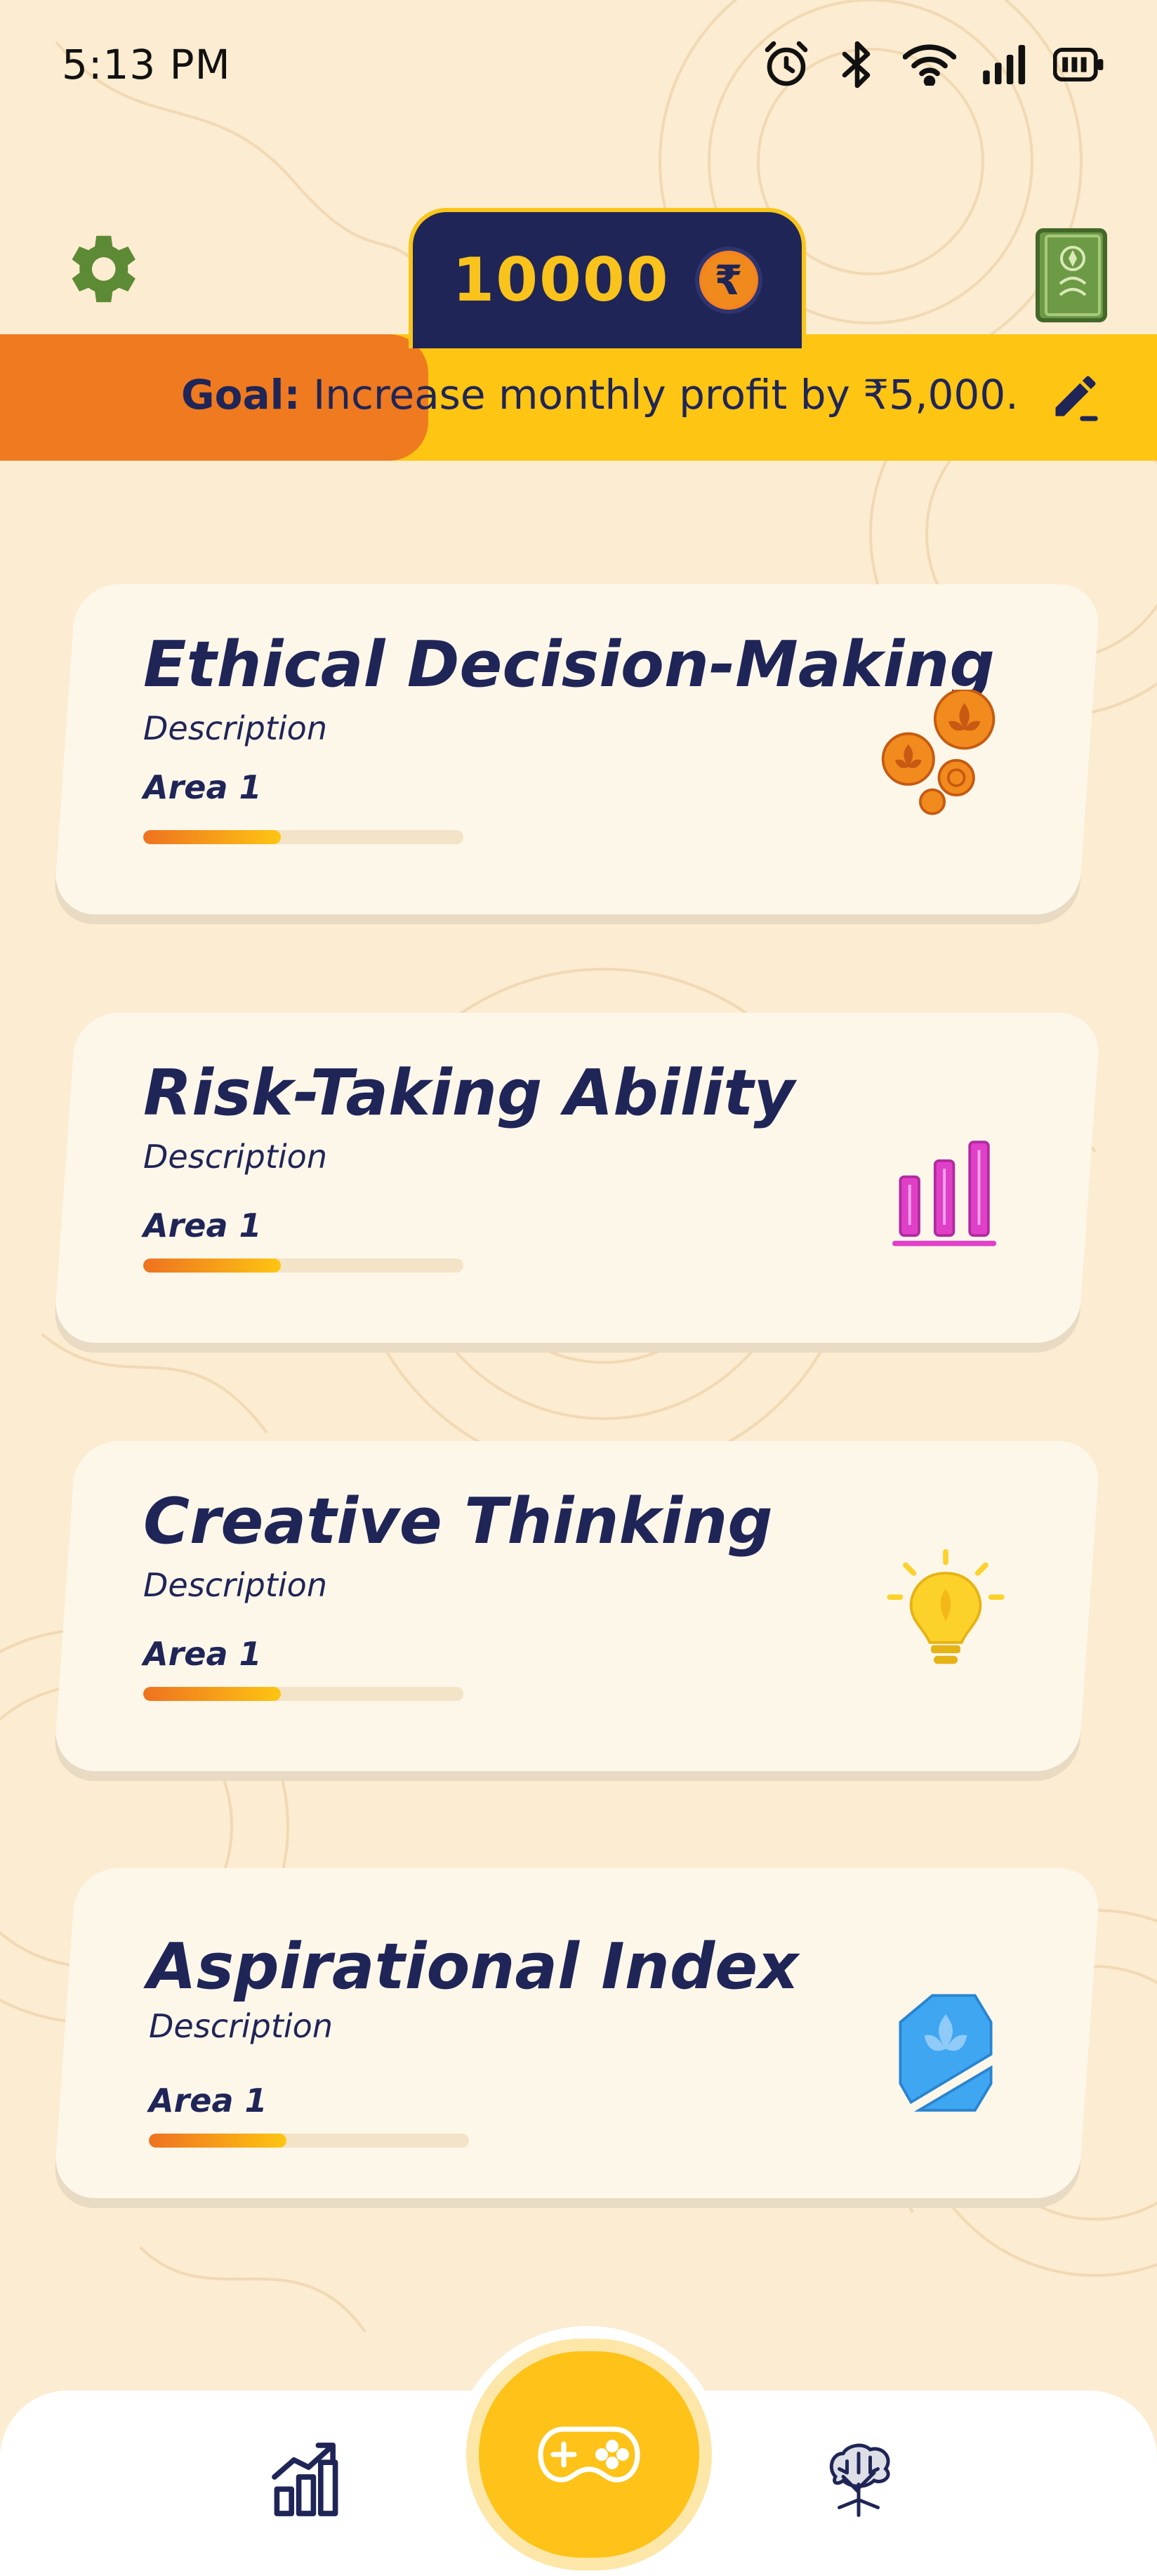 This screenshot has height=2576, width=1157. Describe the element at coordinates (1004, 64) in the screenshot. I see `signal-icon` at that location.